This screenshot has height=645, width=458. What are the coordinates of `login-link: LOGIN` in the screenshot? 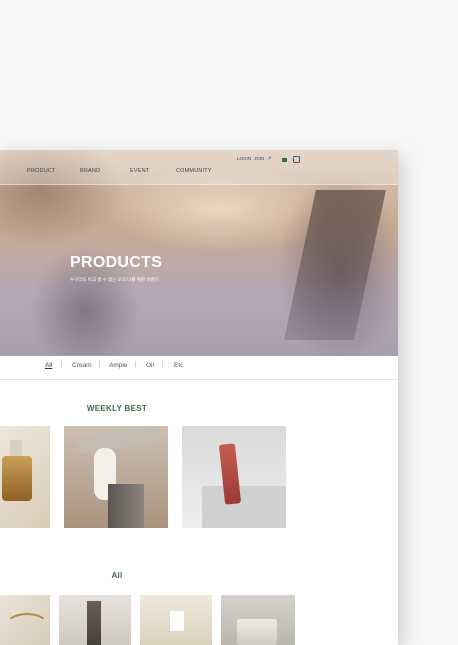 It's located at (244, 158).